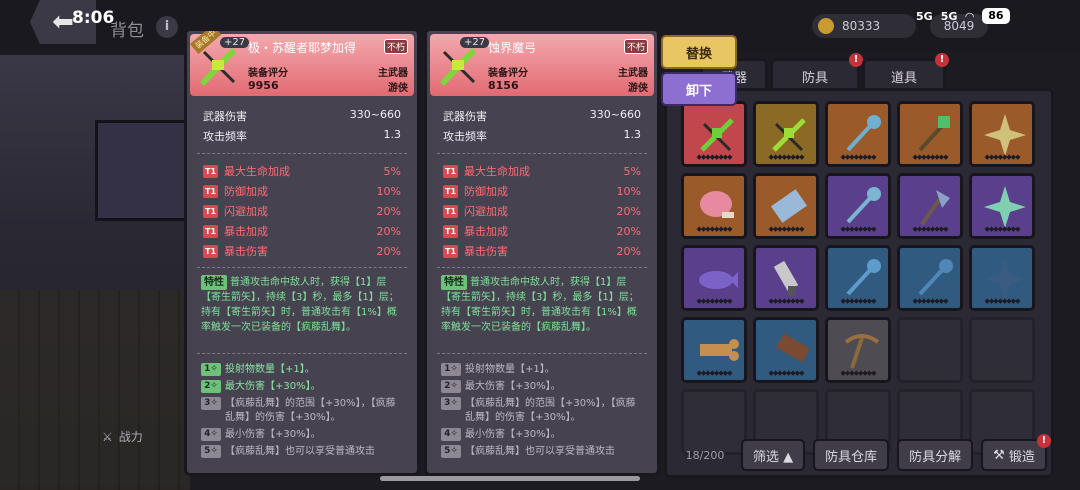 The width and height of the screenshot is (1080, 490). What do you see at coordinates (949, 16) in the screenshot?
I see `signal-label-2: 5G` at bounding box center [949, 16].